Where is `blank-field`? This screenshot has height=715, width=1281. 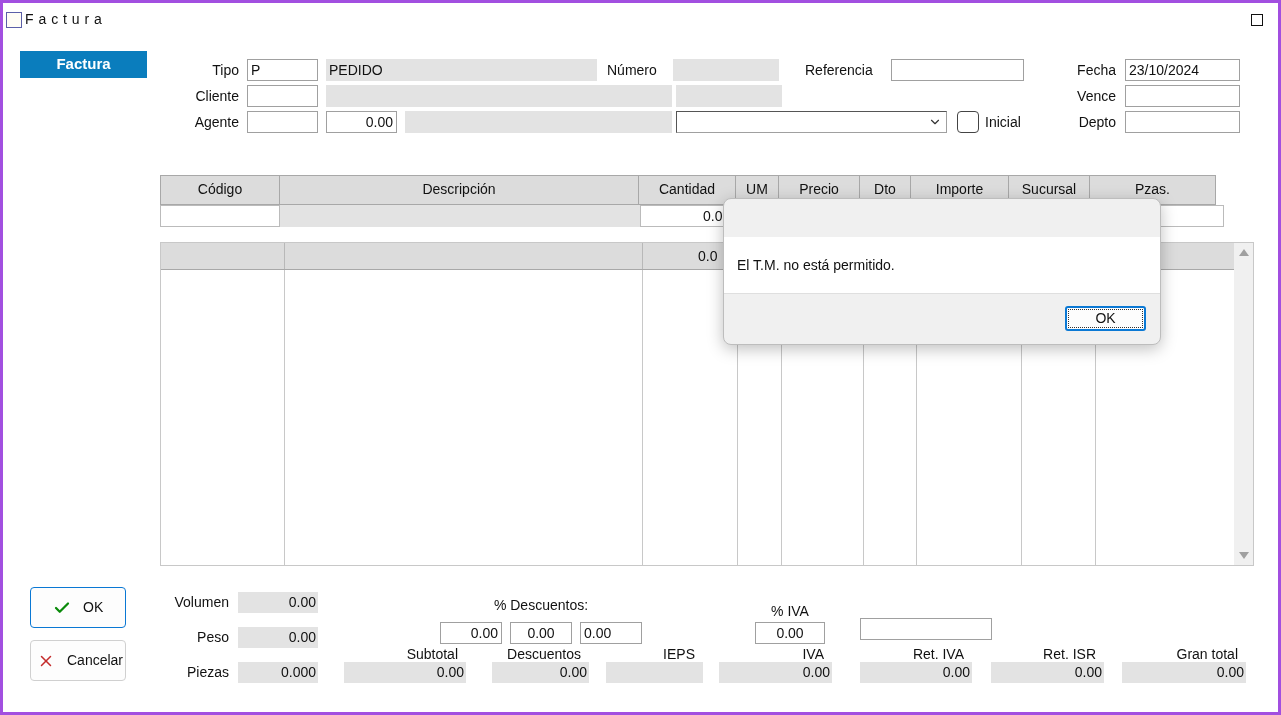 blank-field is located at coordinates (926, 629).